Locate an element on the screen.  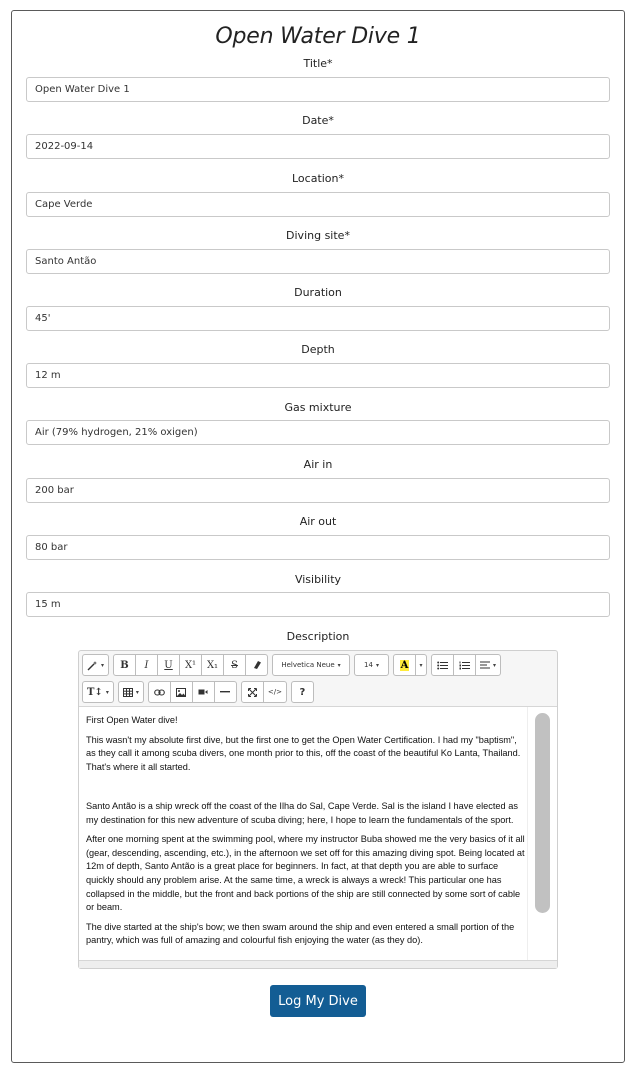
eraser-icon is located at coordinates (257, 665).